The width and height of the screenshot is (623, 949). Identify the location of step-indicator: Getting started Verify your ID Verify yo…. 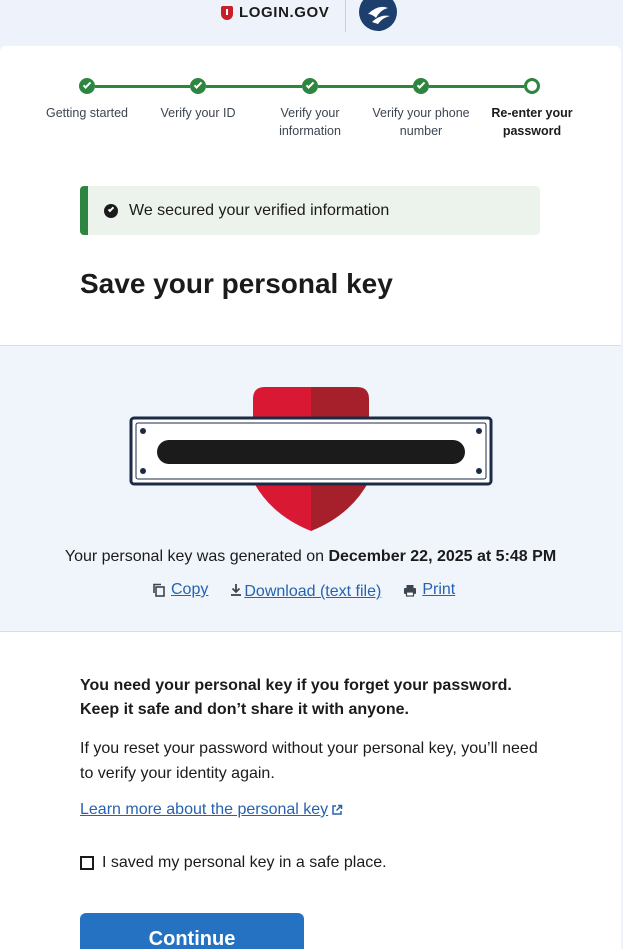
(310, 106).